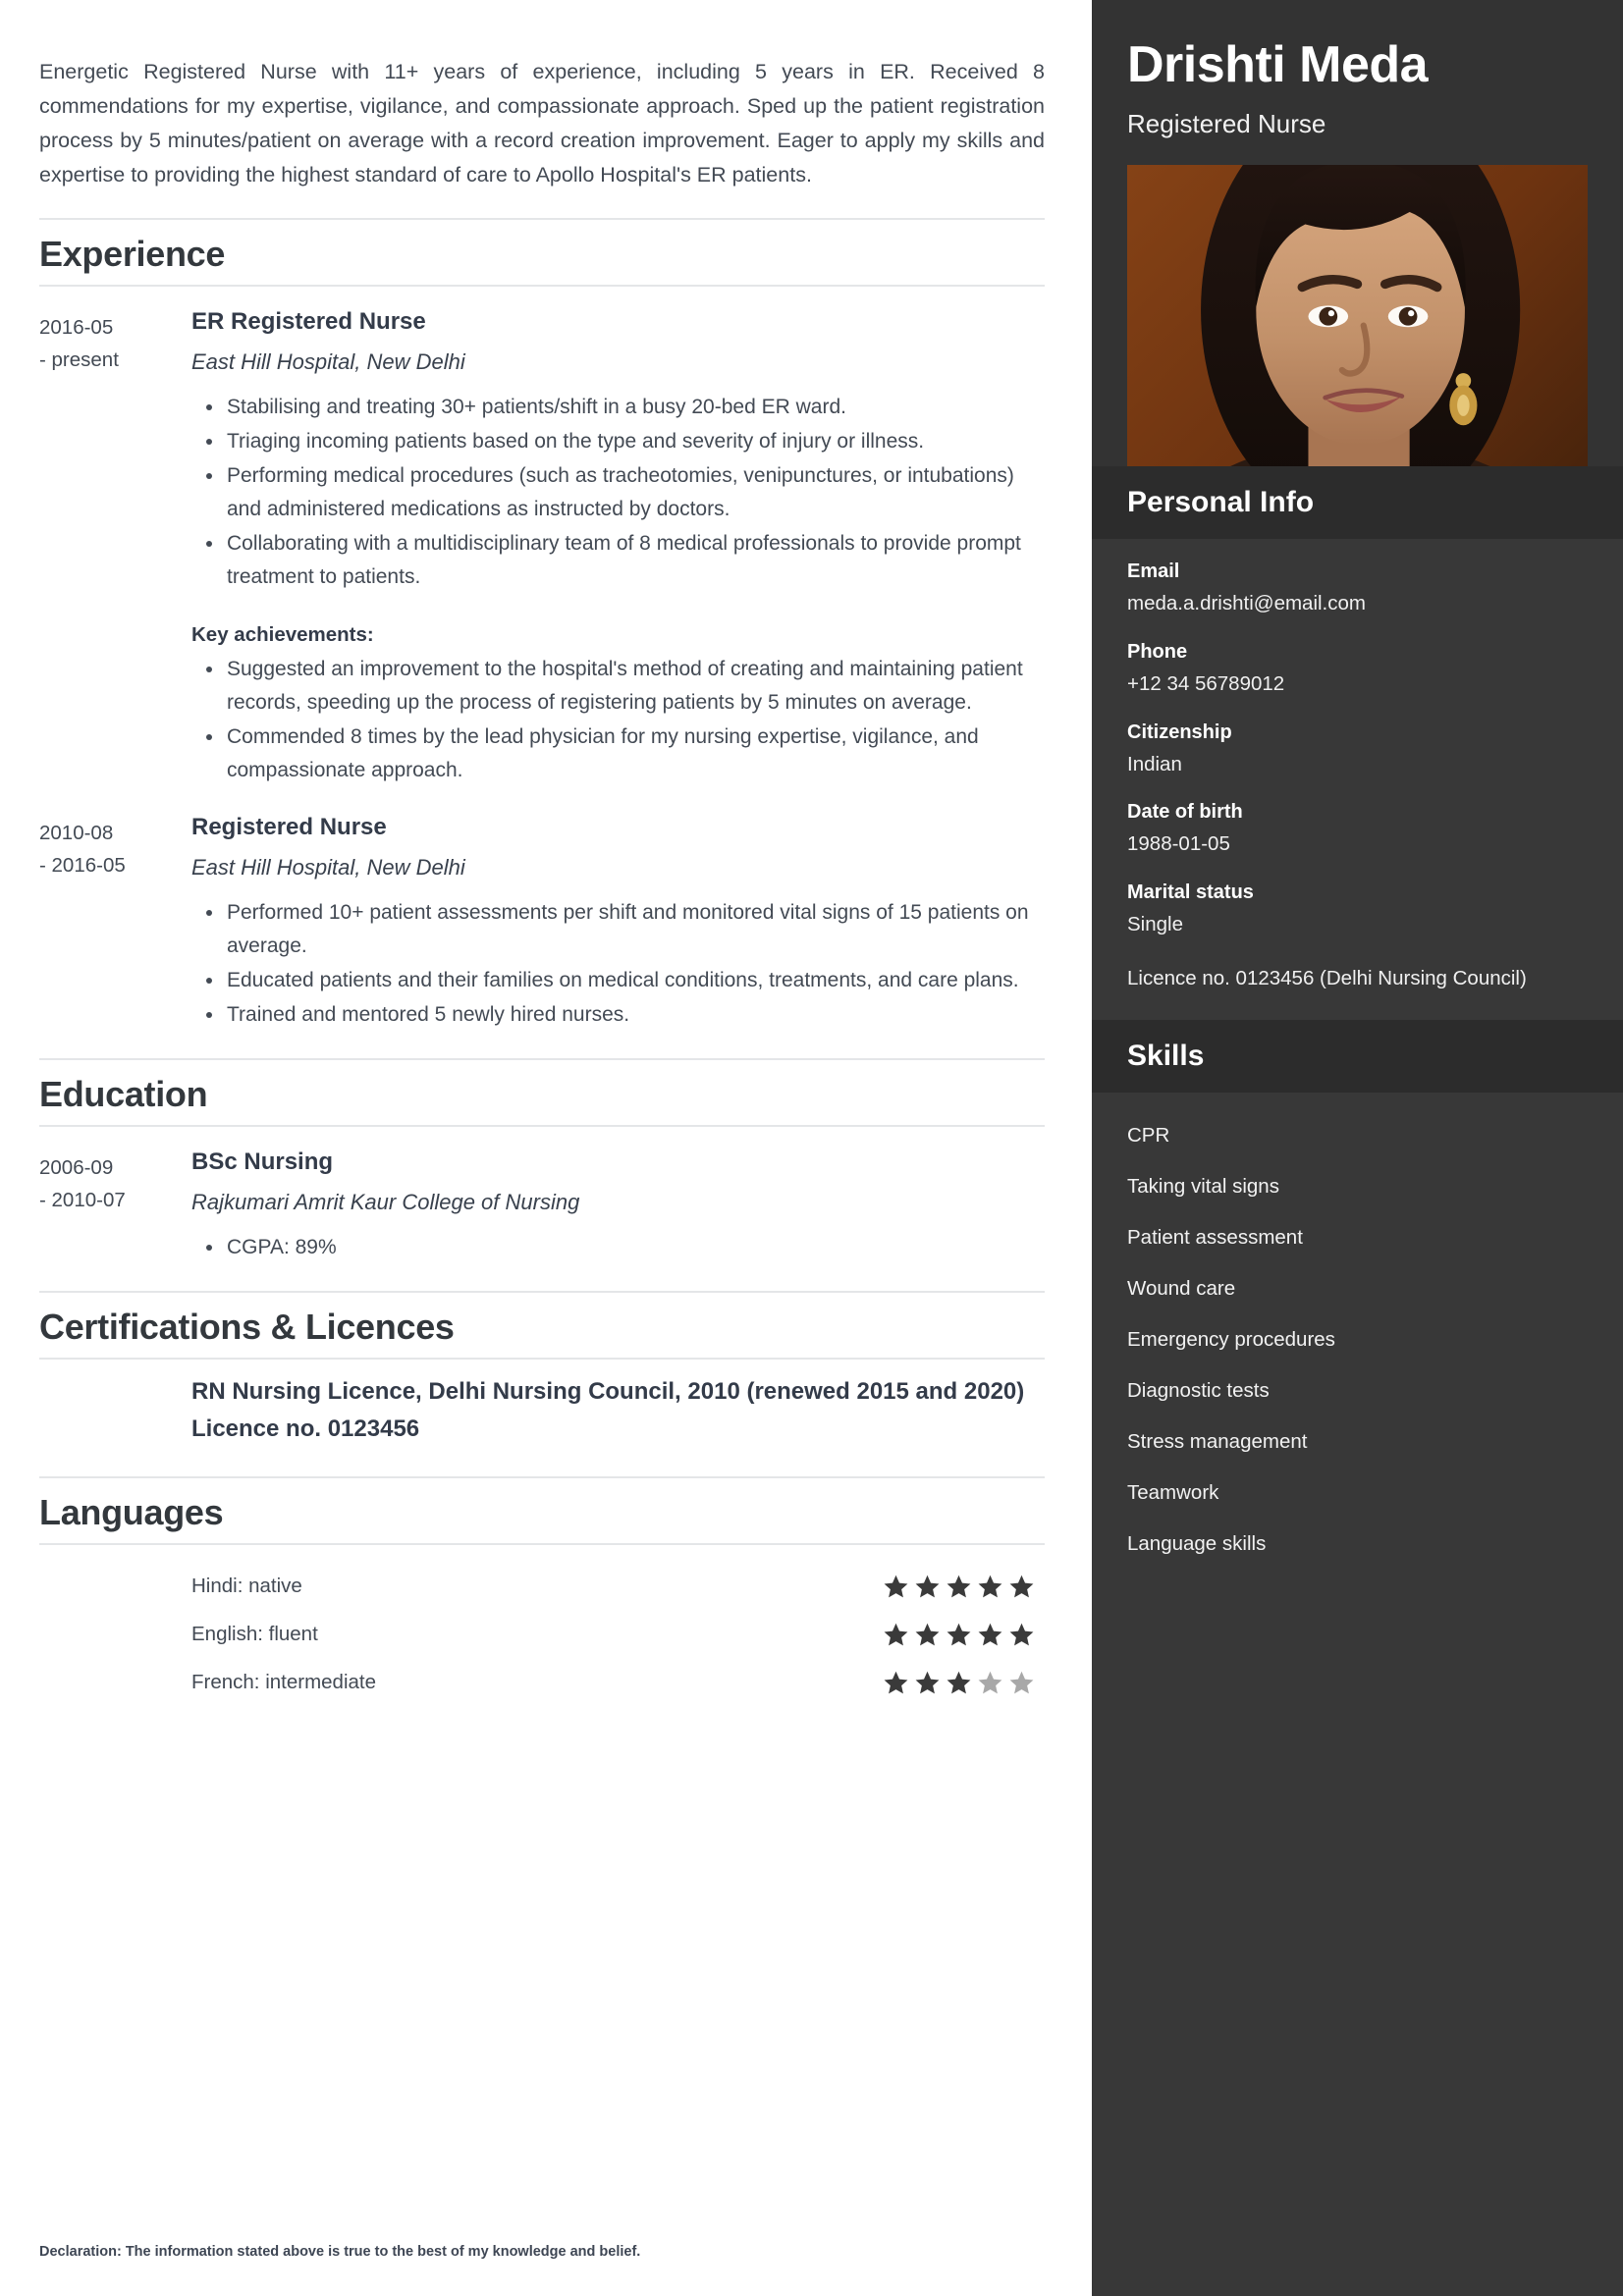 This screenshot has width=1623, height=2296. I want to click on field-value: 1988-01-05, so click(1178, 844).